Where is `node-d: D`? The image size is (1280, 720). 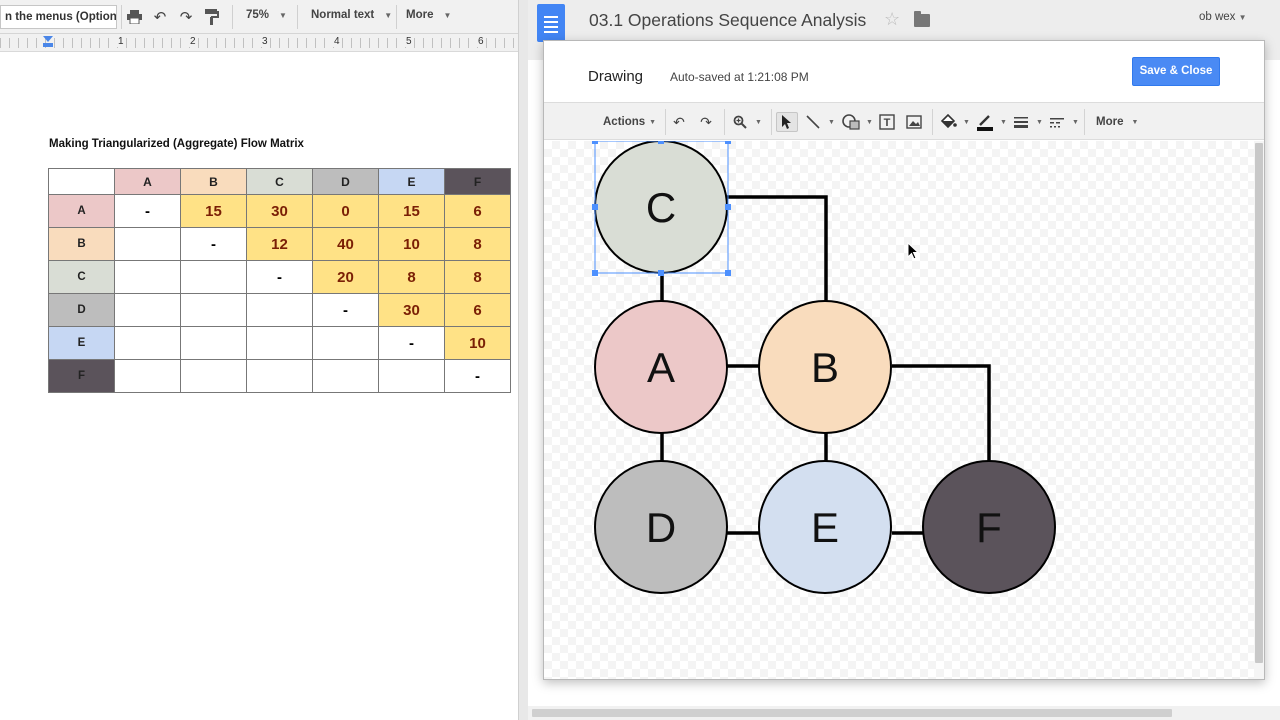
node-d: D is located at coordinates (661, 527).